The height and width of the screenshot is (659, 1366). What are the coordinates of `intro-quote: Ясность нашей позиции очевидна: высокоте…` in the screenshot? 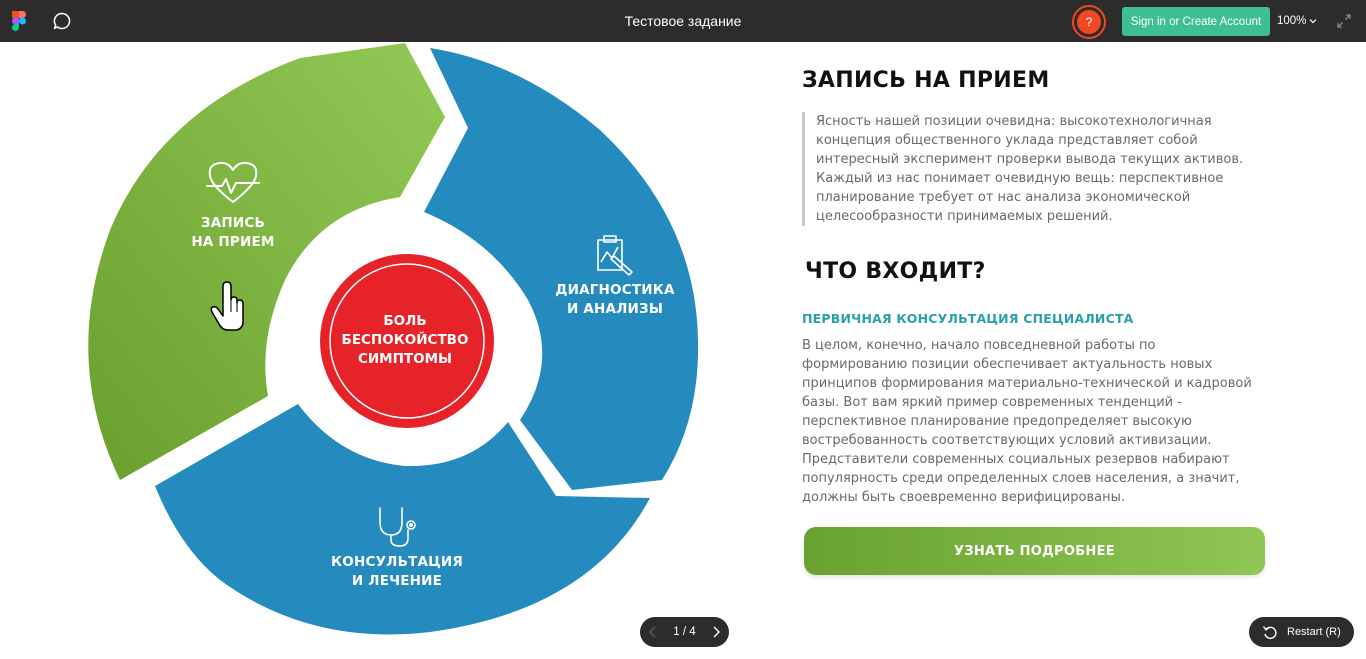 It's located at (1027, 169).